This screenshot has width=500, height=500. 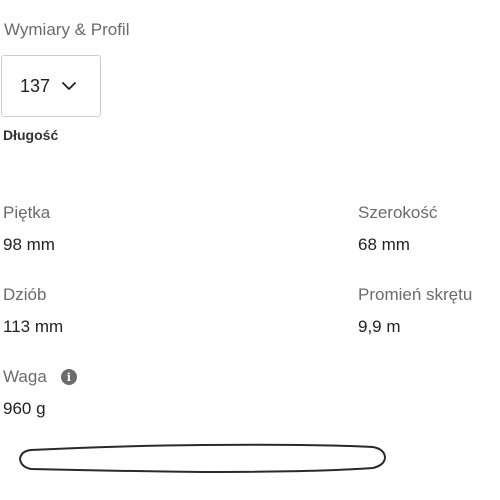 What do you see at coordinates (397, 229) in the screenshot?
I see `spec-width: Szerokość 68 mm` at bounding box center [397, 229].